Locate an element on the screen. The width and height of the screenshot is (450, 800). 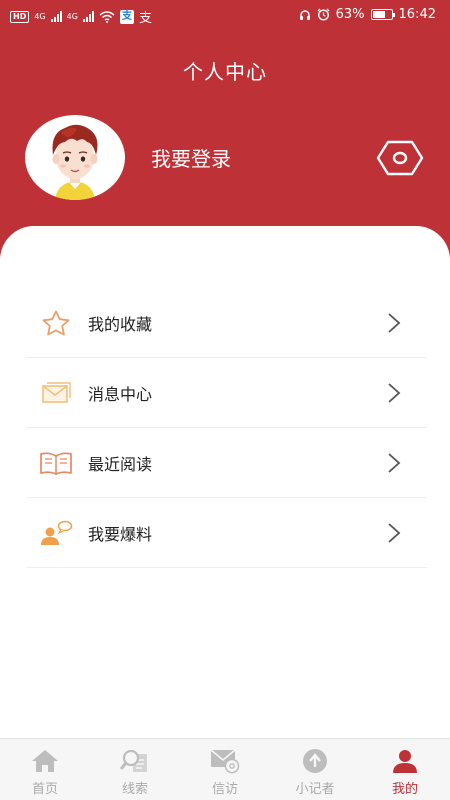
tab-label: 我的 is located at coordinates (404, 789).